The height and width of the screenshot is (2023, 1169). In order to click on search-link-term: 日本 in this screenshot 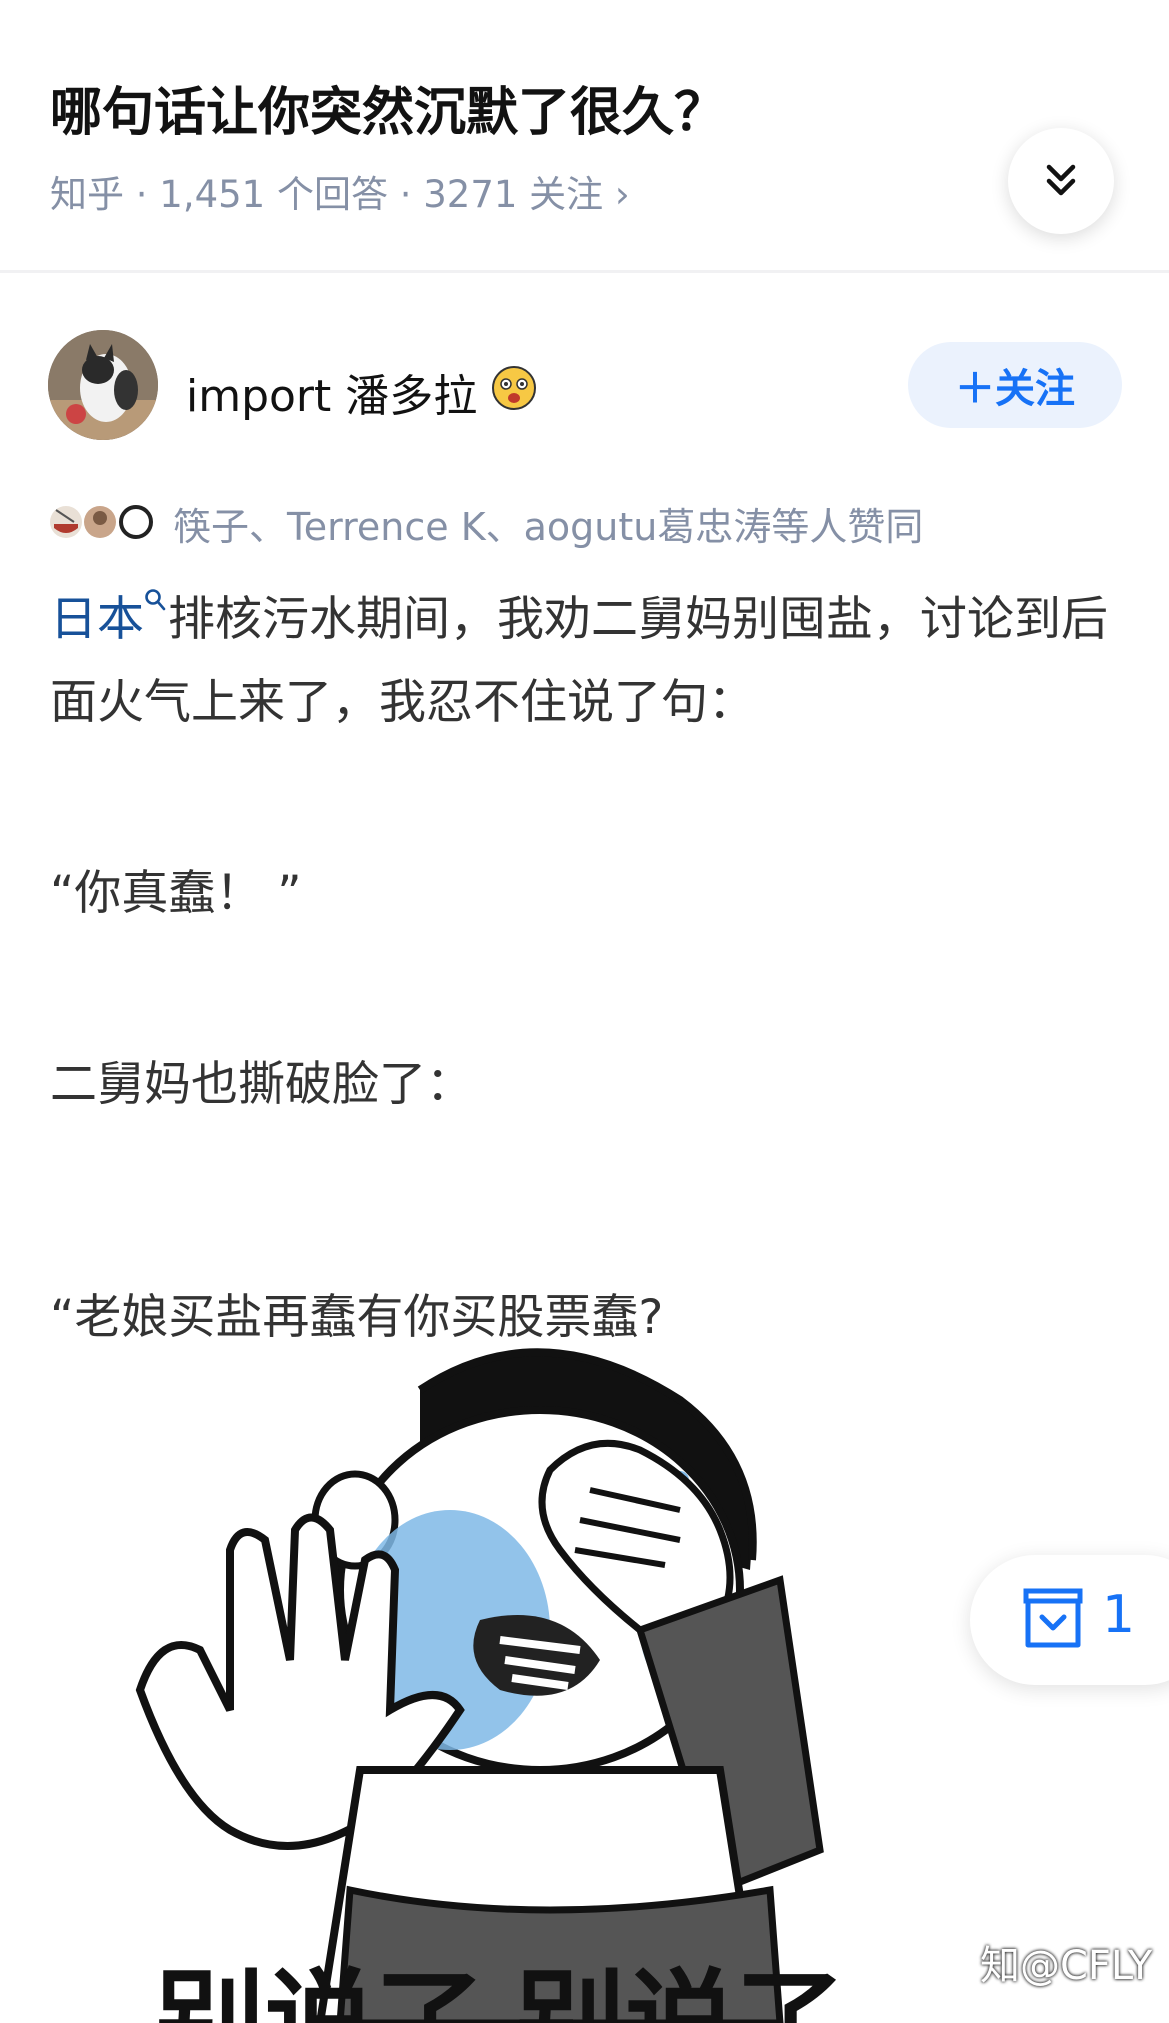, I will do `click(97, 619)`.